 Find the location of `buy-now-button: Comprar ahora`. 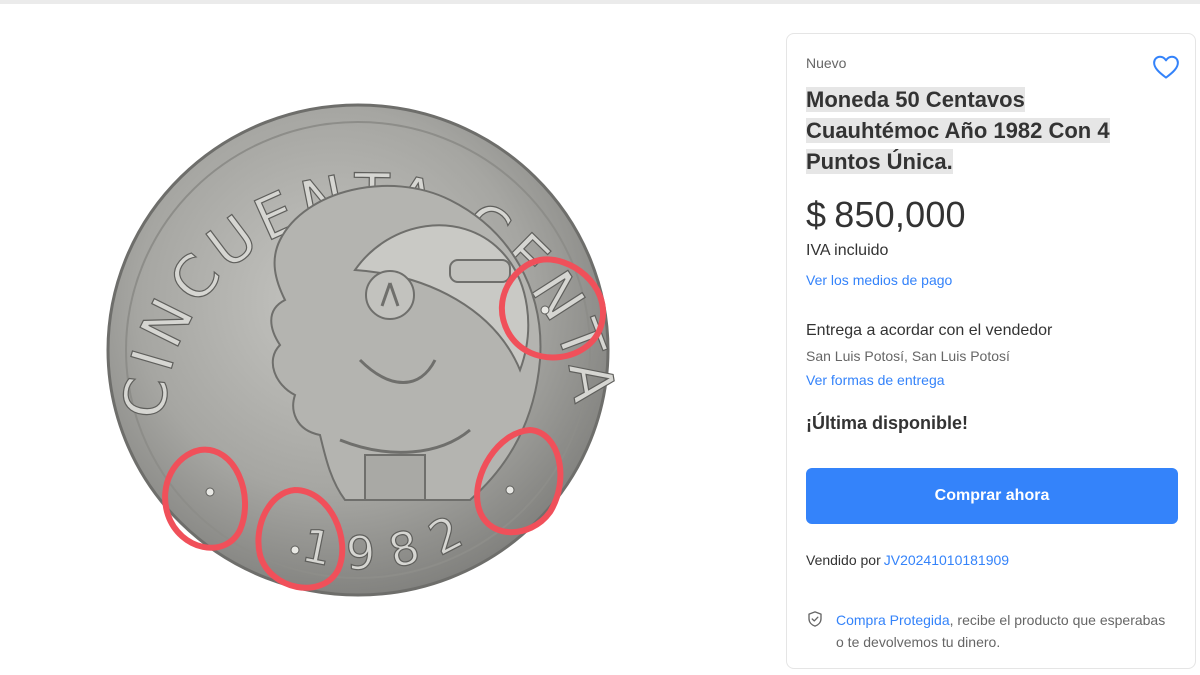

buy-now-button: Comprar ahora is located at coordinates (992, 496).